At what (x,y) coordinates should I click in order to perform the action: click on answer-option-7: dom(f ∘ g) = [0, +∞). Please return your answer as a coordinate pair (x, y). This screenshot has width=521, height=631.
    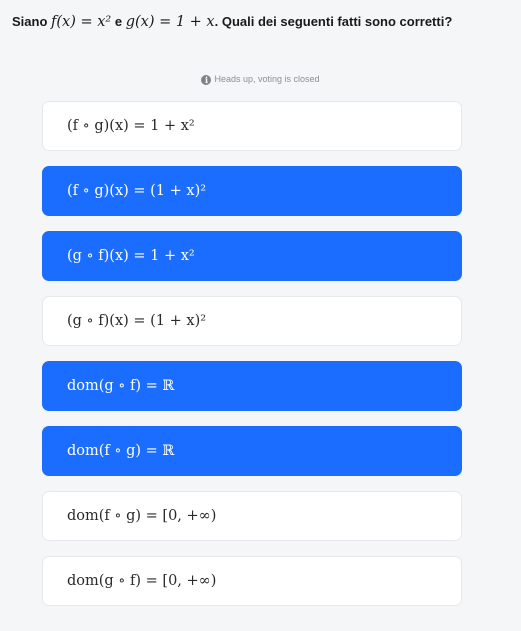
    Looking at the image, I should click on (252, 516).